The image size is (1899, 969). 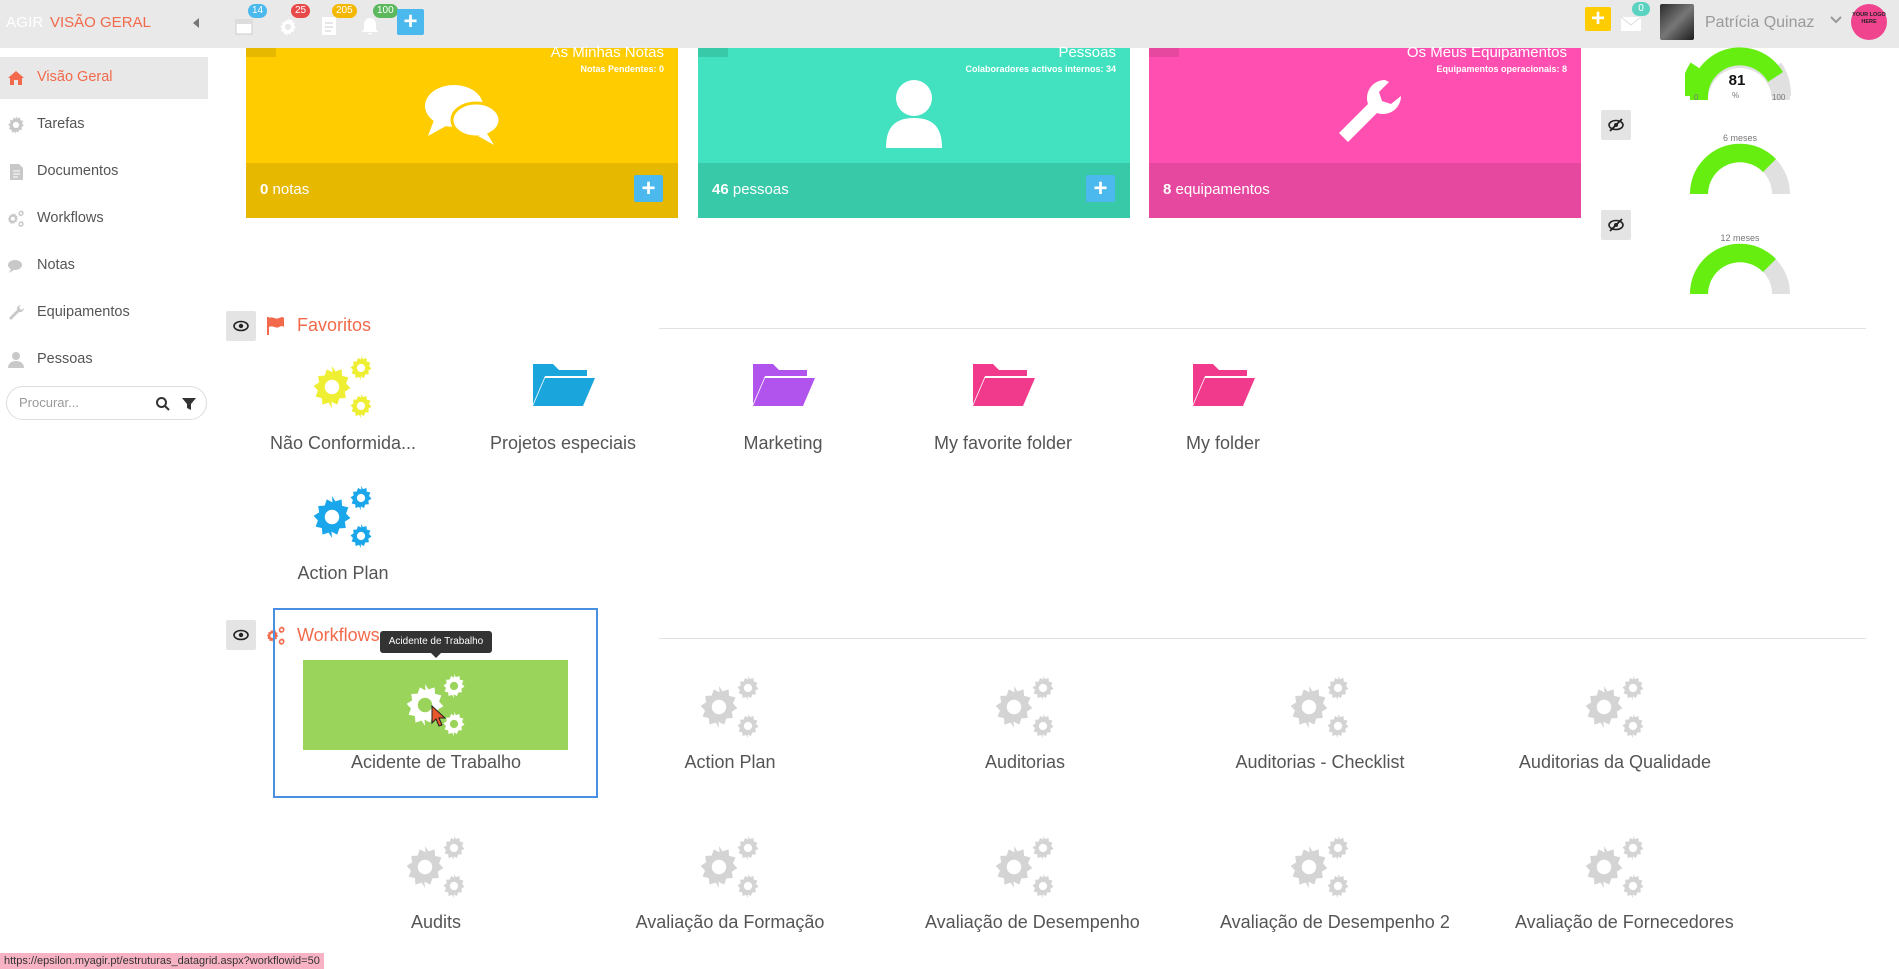 What do you see at coordinates (163, 404) in the screenshot?
I see `search-icon` at bounding box center [163, 404].